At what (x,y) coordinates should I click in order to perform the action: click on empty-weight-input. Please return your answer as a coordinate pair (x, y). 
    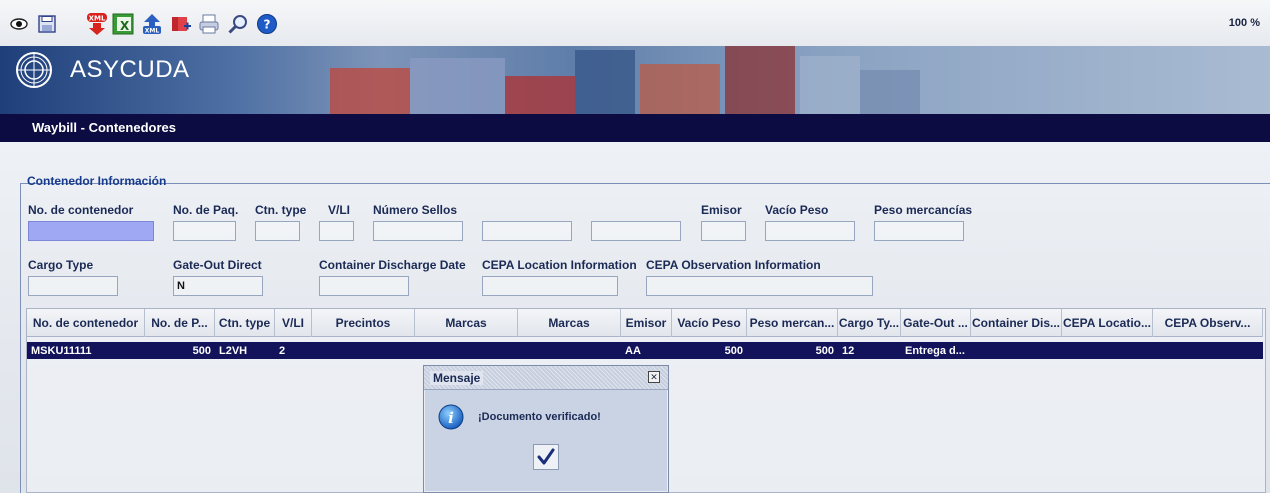
    Looking at the image, I should click on (810, 231).